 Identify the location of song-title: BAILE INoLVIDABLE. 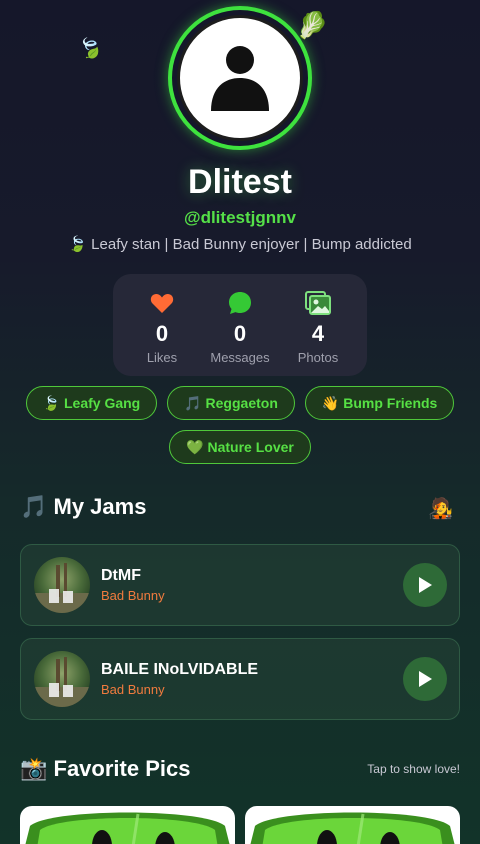
(180, 669).